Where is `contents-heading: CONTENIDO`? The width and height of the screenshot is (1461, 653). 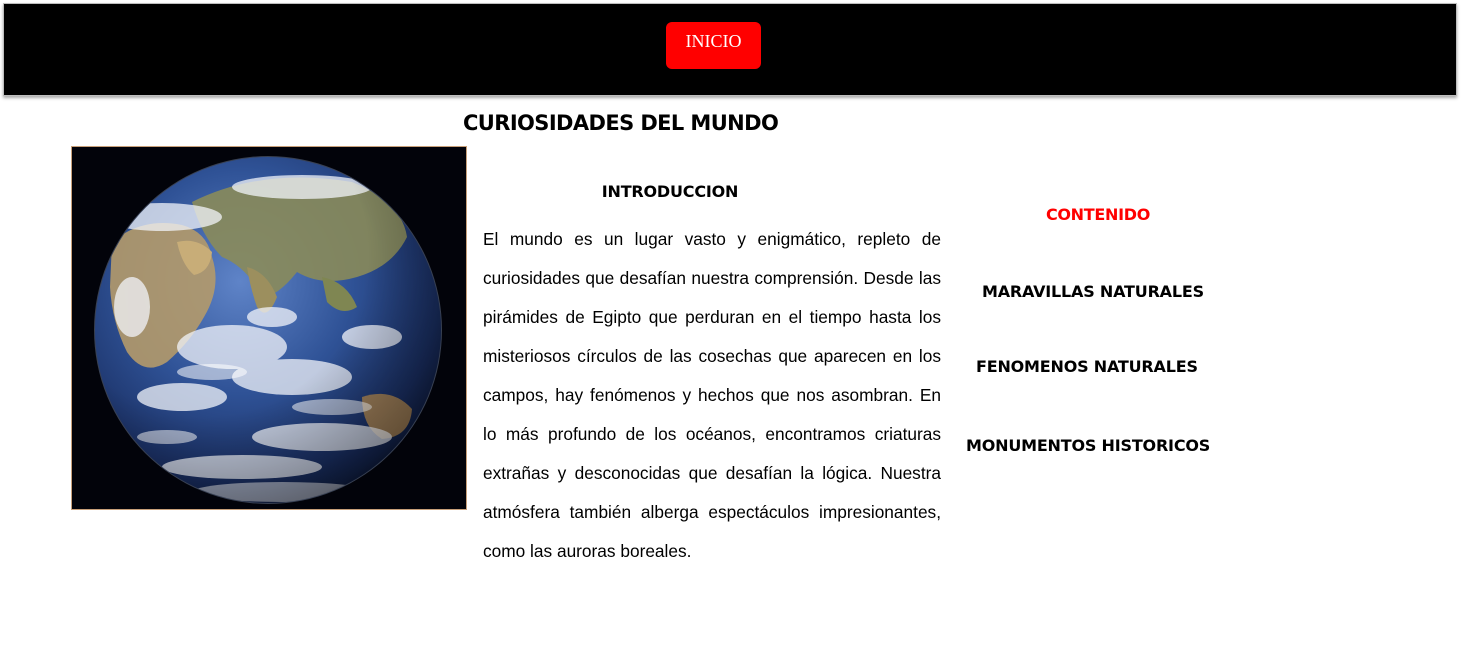 contents-heading: CONTENIDO is located at coordinates (1098, 214).